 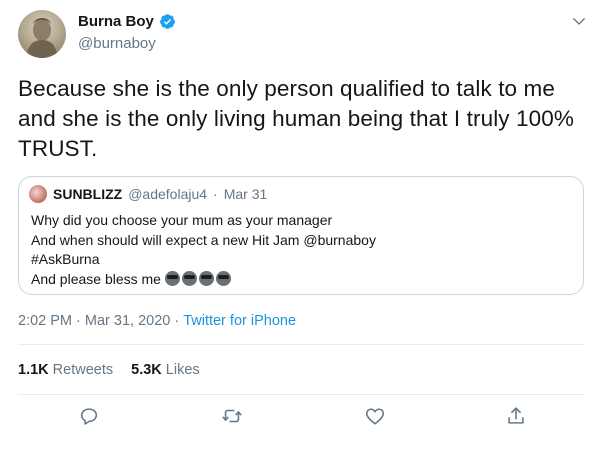 I want to click on author-handle: @burnaboy, so click(x=117, y=43).